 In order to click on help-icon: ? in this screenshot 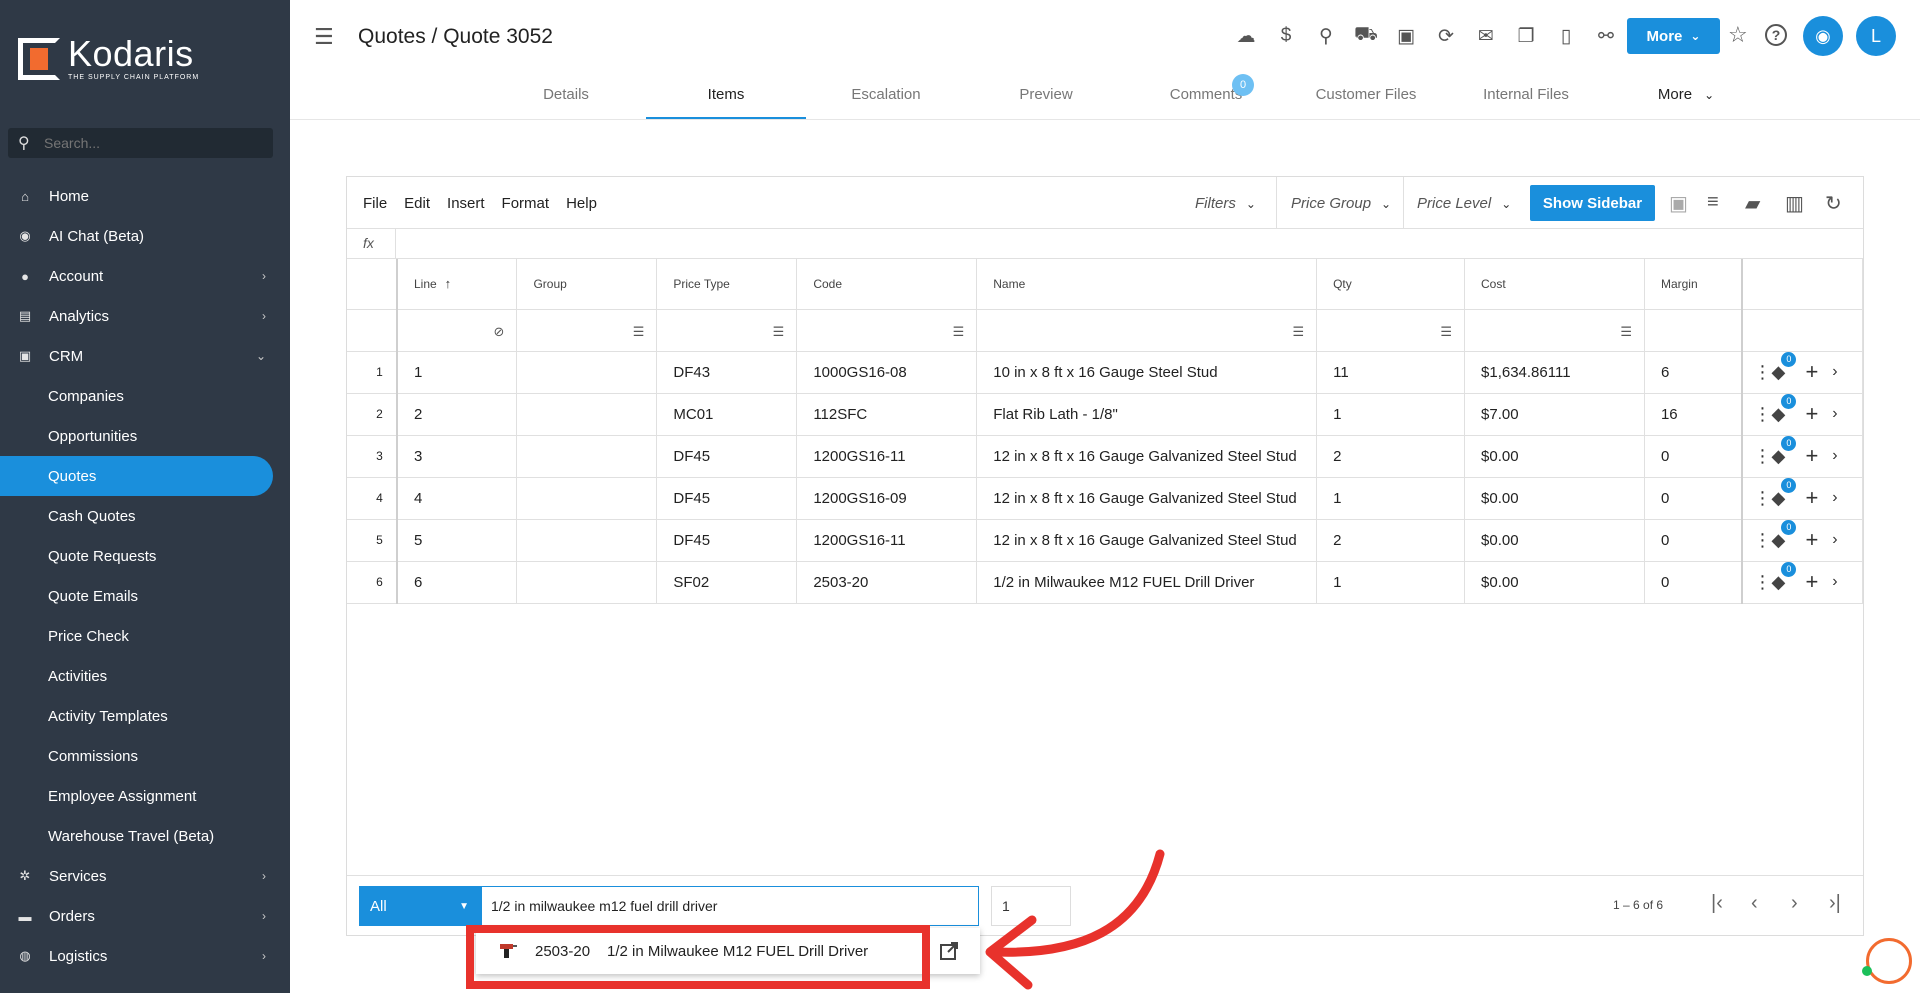, I will do `click(1776, 35)`.